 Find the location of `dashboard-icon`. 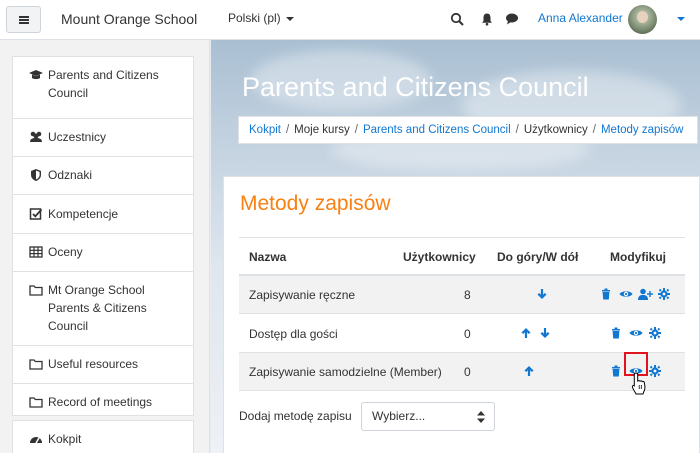

dashboard-icon is located at coordinates (36, 440).